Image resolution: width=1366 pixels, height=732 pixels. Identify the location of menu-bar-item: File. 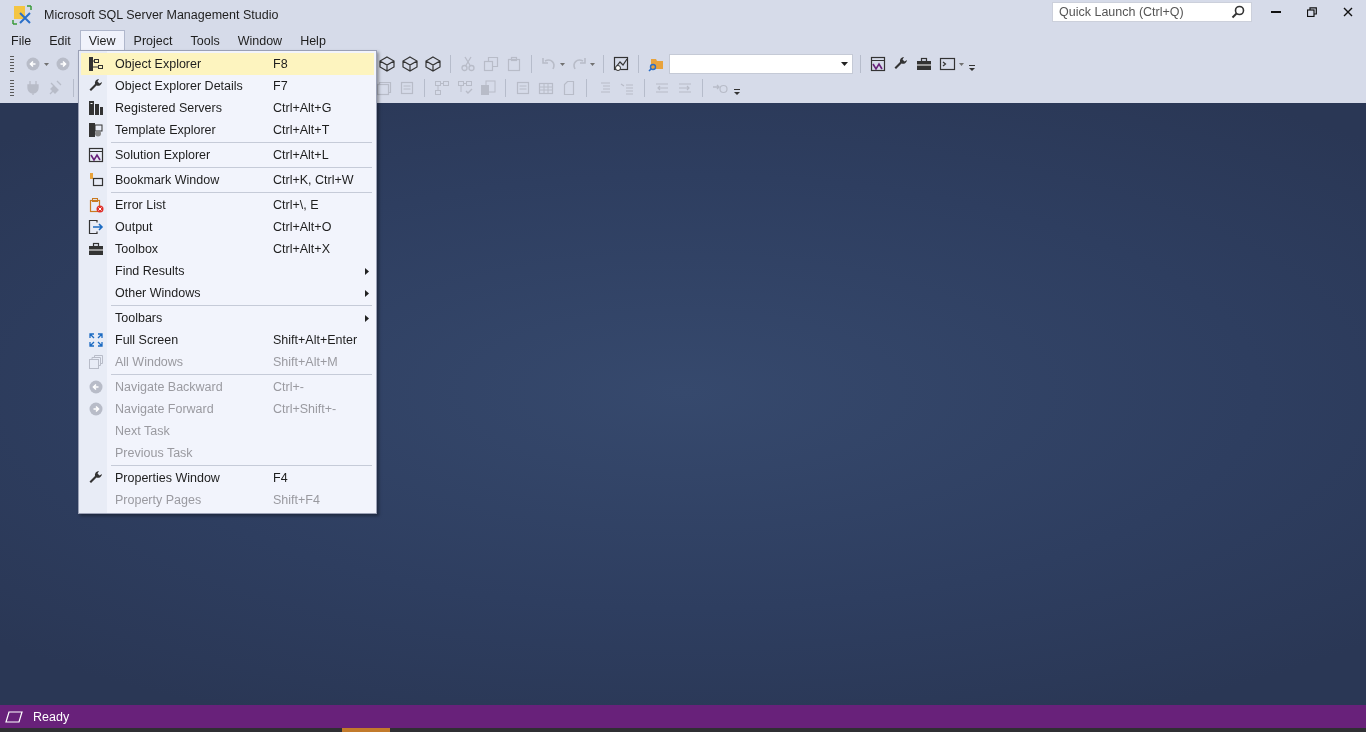
(21, 40).